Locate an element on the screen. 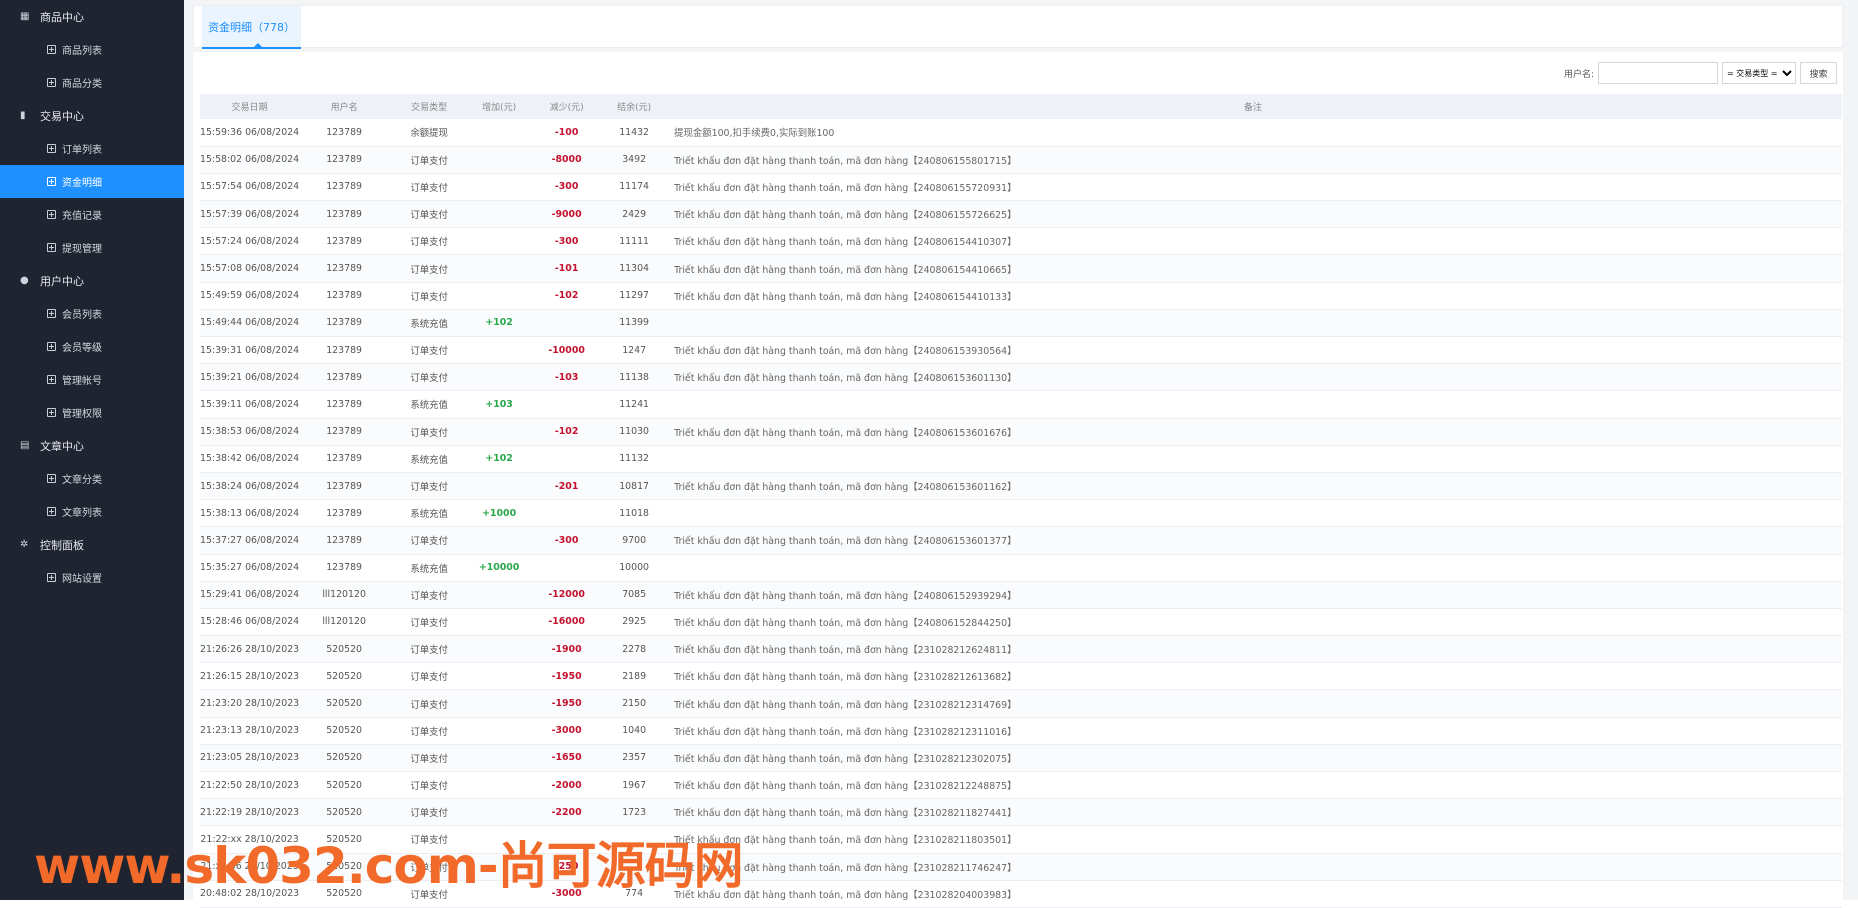  tabs-bar: 资金明细（778） is located at coordinates (1018, 27).